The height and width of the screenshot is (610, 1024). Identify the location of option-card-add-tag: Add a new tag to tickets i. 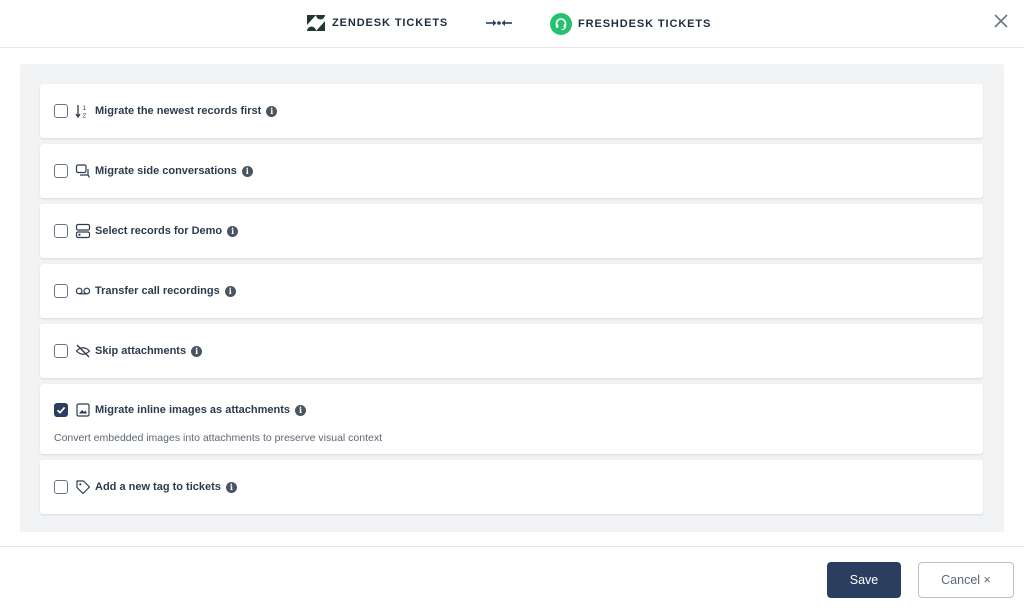
(511, 487).